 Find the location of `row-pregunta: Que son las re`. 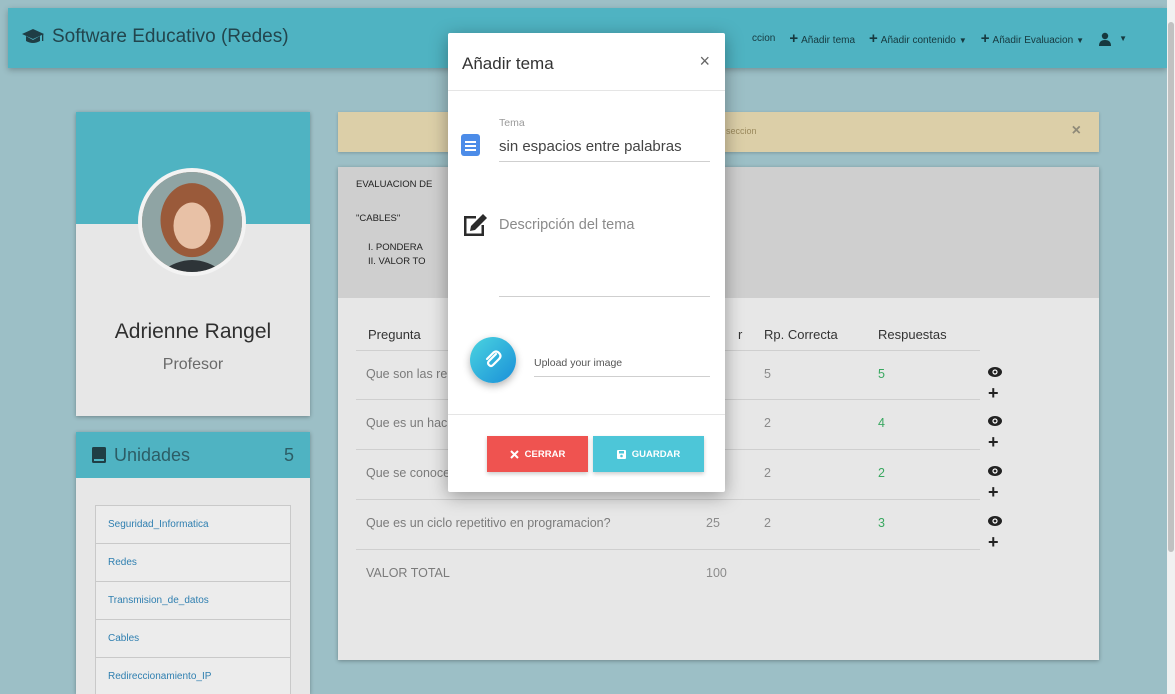

row-pregunta: Que son las re is located at coordinates (407, 374).